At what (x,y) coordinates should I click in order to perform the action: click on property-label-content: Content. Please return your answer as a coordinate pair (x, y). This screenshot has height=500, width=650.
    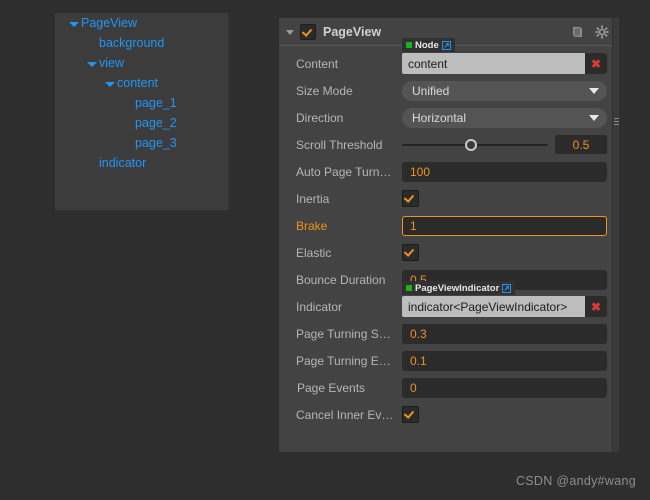
    Looking at the image, I should click on (349, 64).